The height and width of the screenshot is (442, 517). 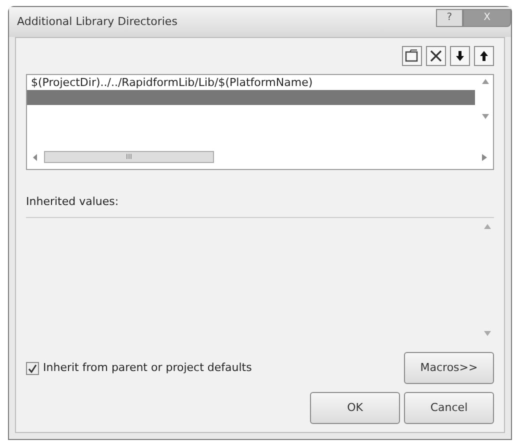 I want to click on move-up-button, so click(x=484, y=56).